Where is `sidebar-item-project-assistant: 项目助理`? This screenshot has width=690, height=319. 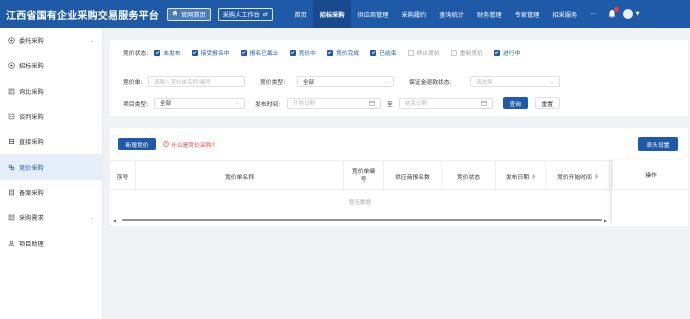
sidebar-item-project-assistant: 项目助理 is located at coordinates (51, 242).